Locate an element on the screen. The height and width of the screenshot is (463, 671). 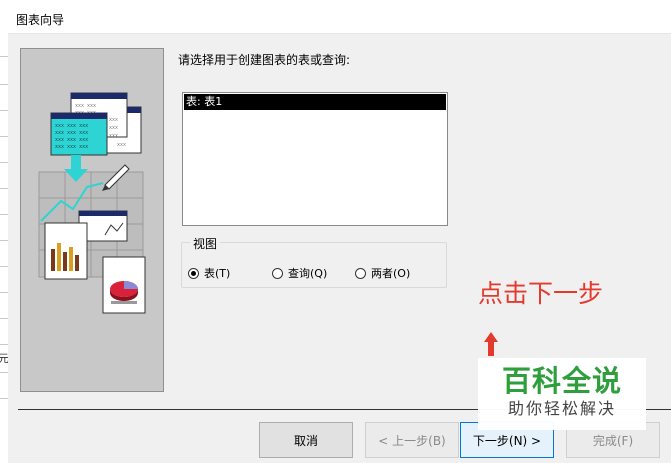
cancel-button: 取消 is located at coordinates (306, 440).